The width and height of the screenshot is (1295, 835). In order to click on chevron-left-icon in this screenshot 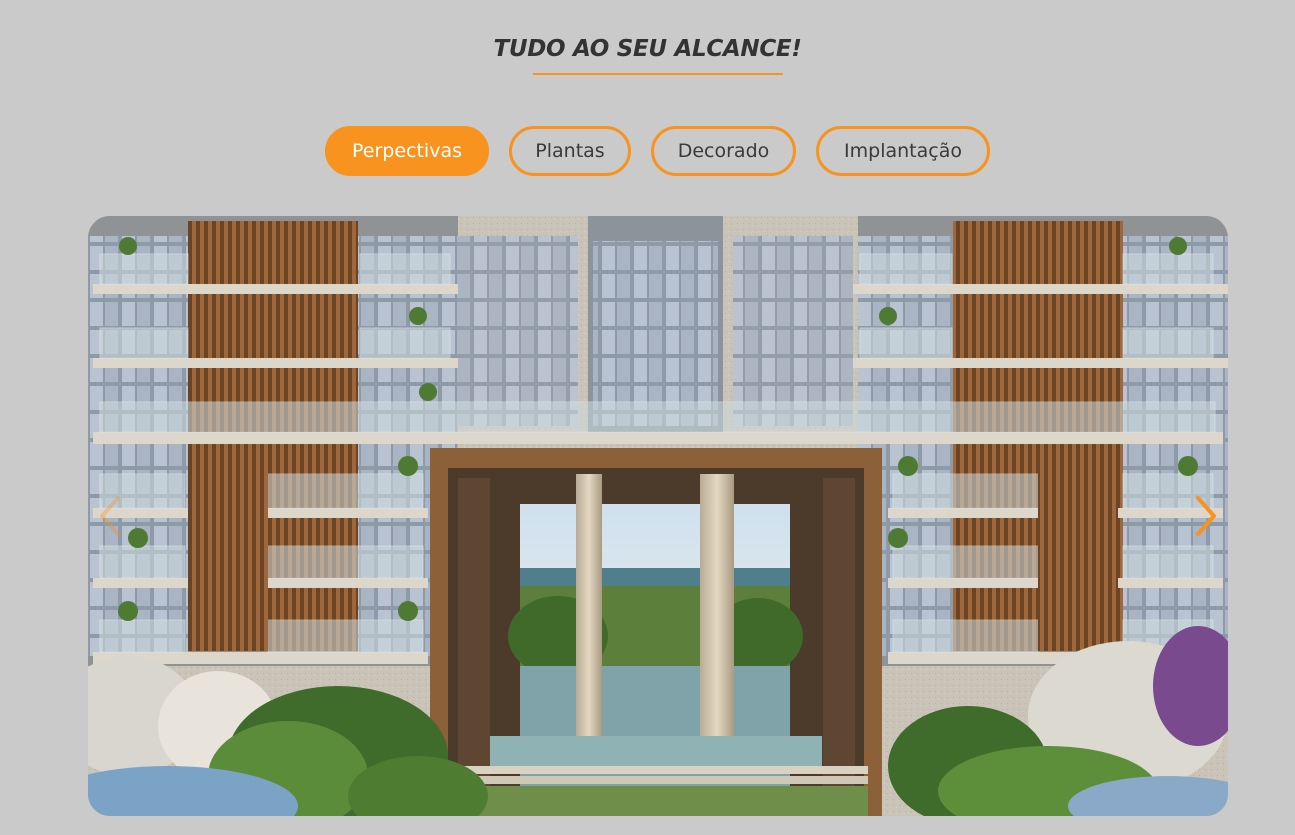, I will do `click(110, 516)`.